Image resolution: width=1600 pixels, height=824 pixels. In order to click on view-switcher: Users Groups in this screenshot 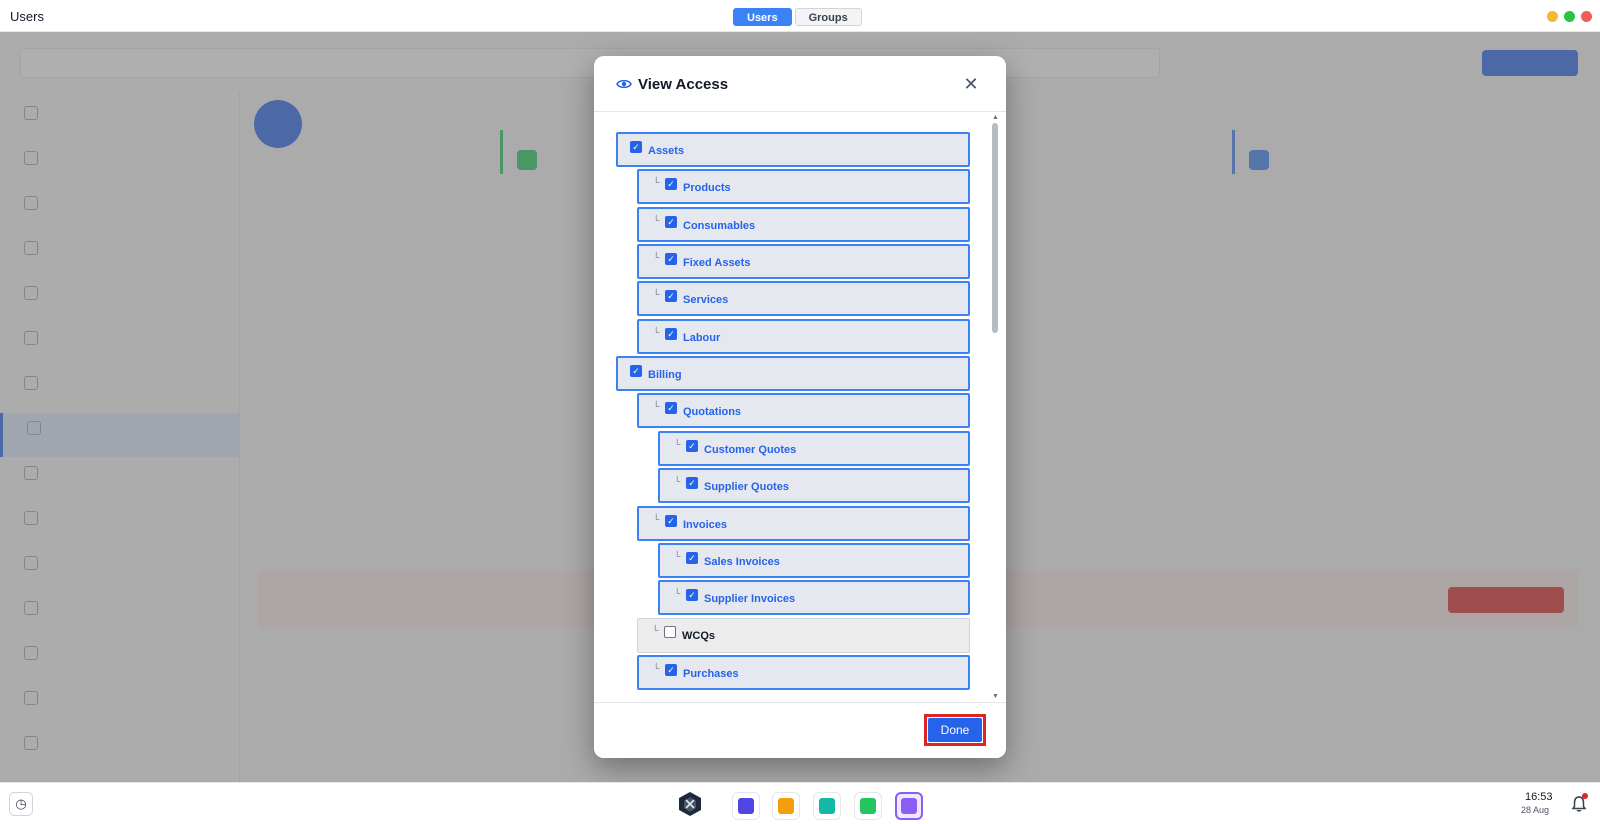, I will do `click(797, 17)`.